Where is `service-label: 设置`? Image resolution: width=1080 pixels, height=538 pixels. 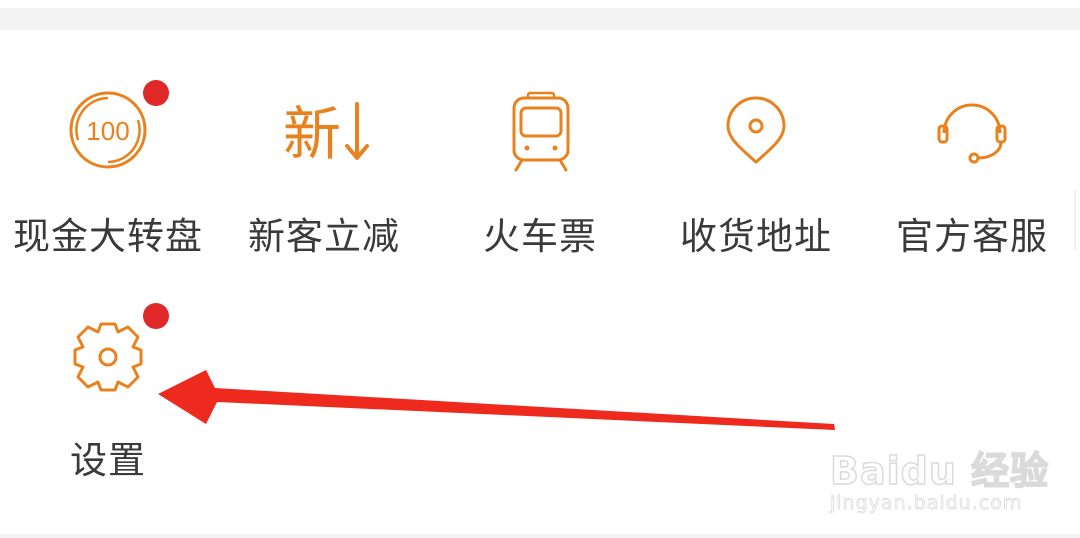 service-label: 设置 is located at coordinates (108, 460).